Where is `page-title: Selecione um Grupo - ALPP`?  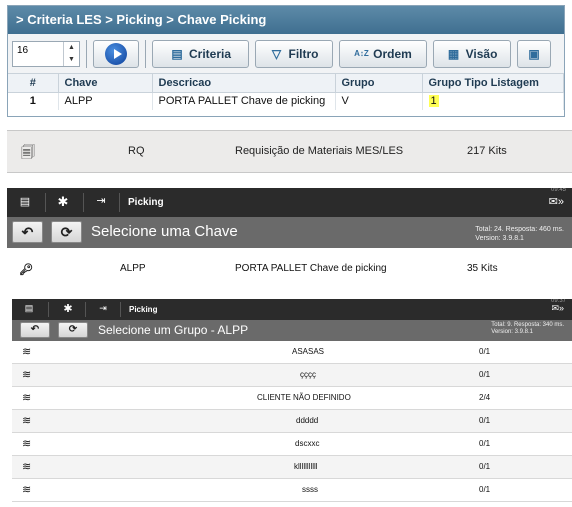 page-title: Selecione um Grupo - ALPP is located at coordinates (173, 330).